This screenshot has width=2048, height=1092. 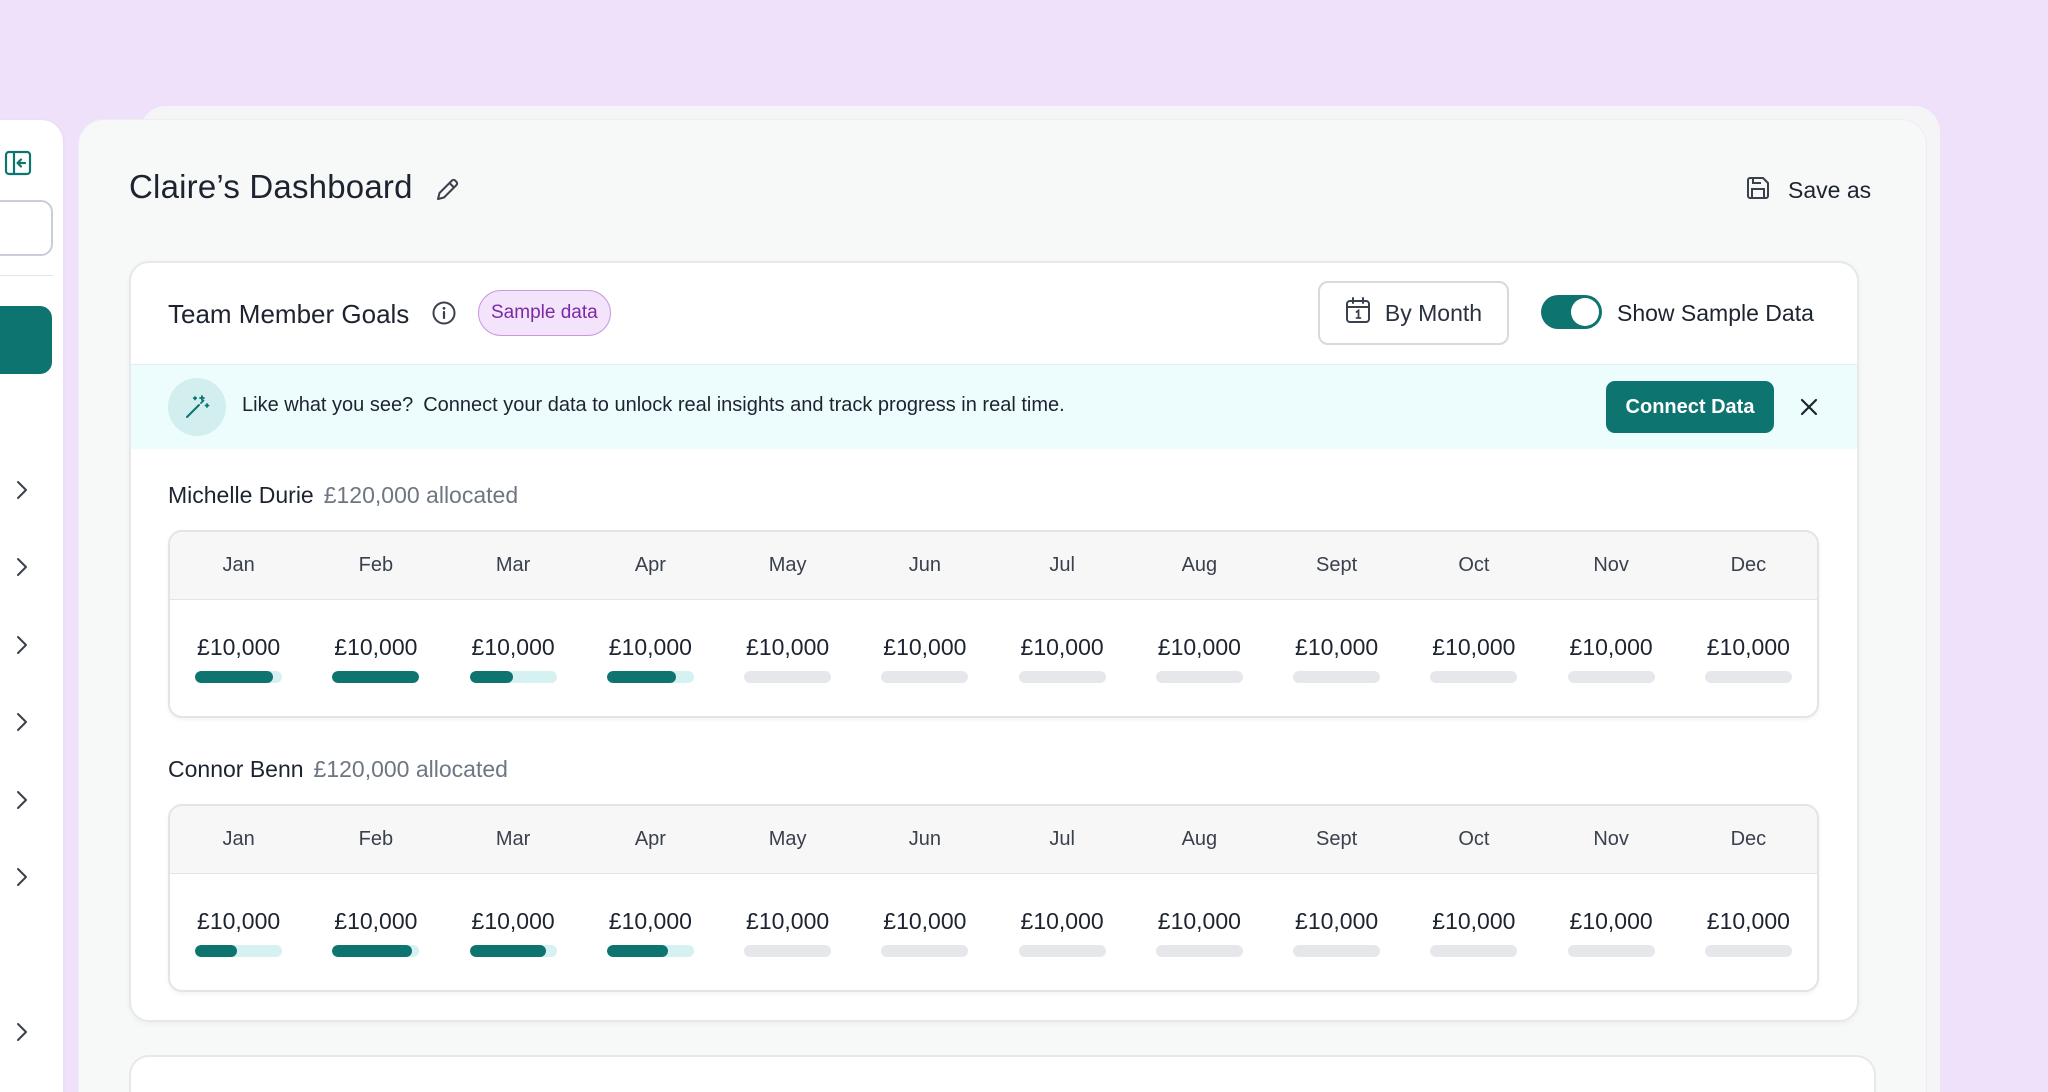 I want to click on sample-data-badge: Sample data, so click(x=544, y=313).